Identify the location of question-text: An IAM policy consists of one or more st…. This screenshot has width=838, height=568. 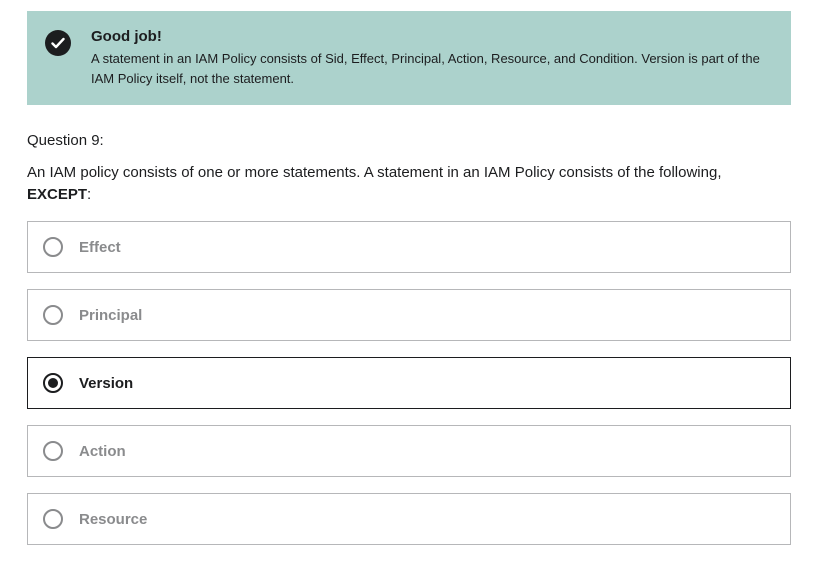
(412, 184).